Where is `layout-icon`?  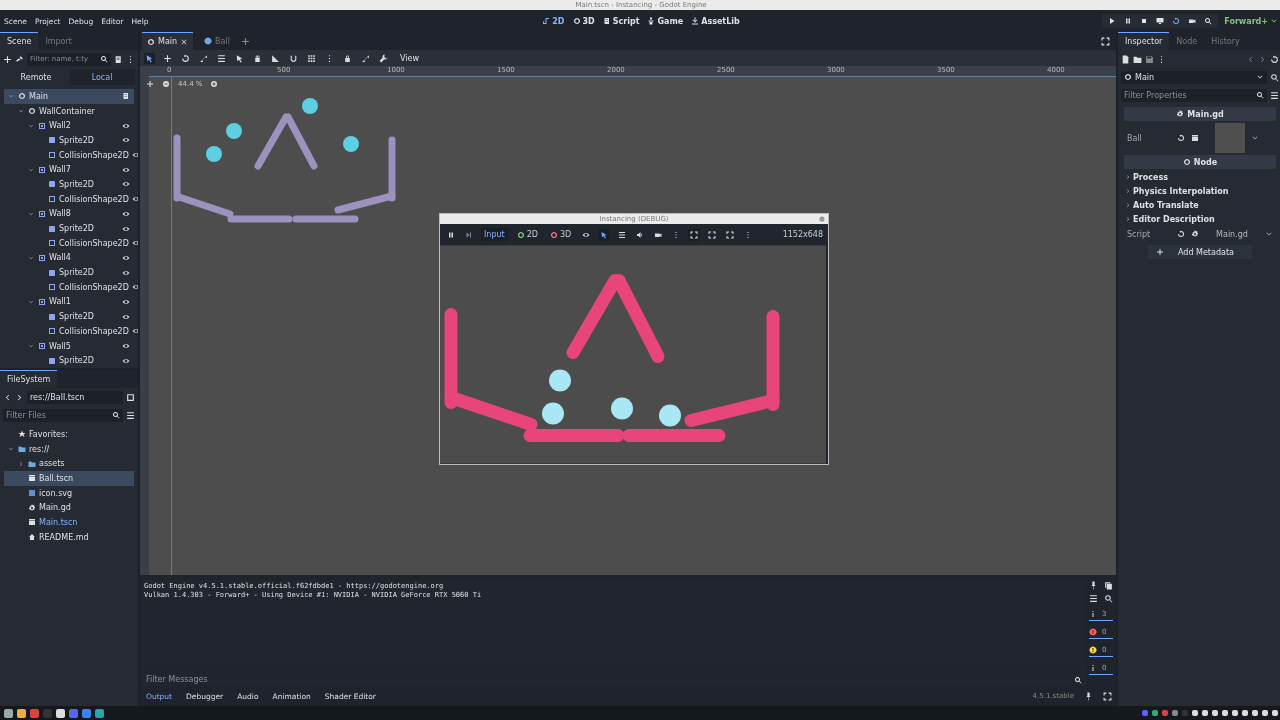 layout-icon is located at coordinates (130, 397).